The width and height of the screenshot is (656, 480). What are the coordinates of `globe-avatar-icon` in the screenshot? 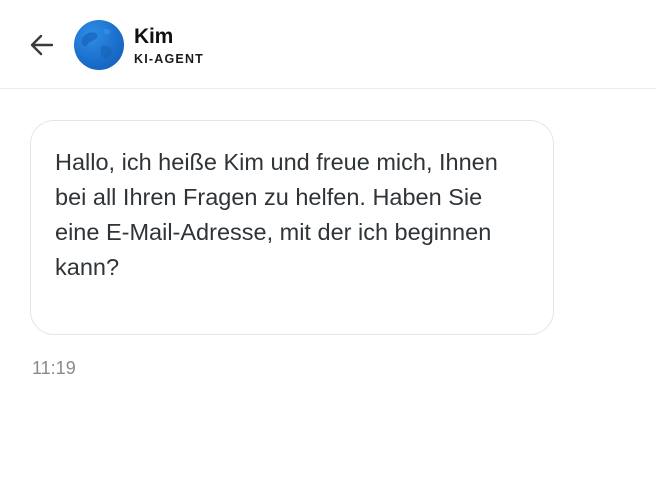 It's located at (96, 43).